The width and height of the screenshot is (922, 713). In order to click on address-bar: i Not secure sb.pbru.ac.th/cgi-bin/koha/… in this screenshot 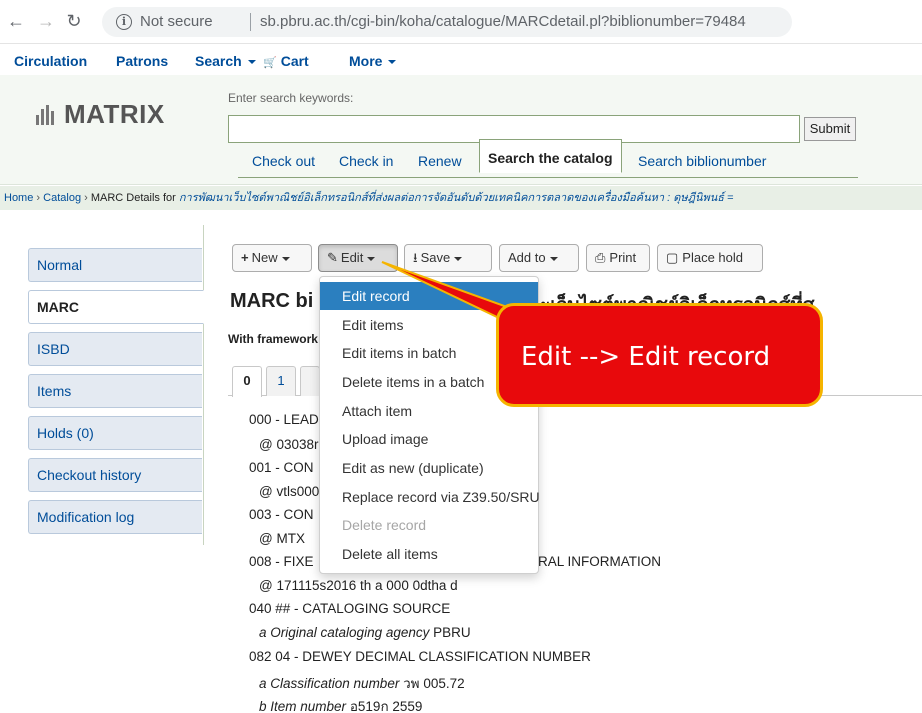, I will do `click(447, 22)`.